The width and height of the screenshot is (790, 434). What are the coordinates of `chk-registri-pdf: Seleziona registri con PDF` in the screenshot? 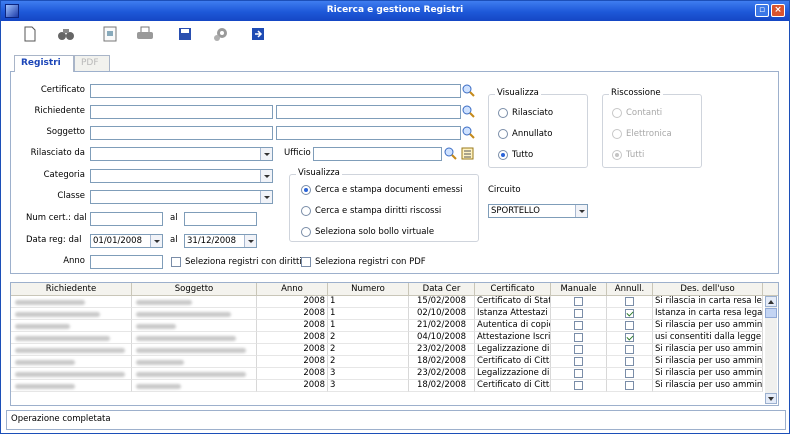 It's located at (363, 262).